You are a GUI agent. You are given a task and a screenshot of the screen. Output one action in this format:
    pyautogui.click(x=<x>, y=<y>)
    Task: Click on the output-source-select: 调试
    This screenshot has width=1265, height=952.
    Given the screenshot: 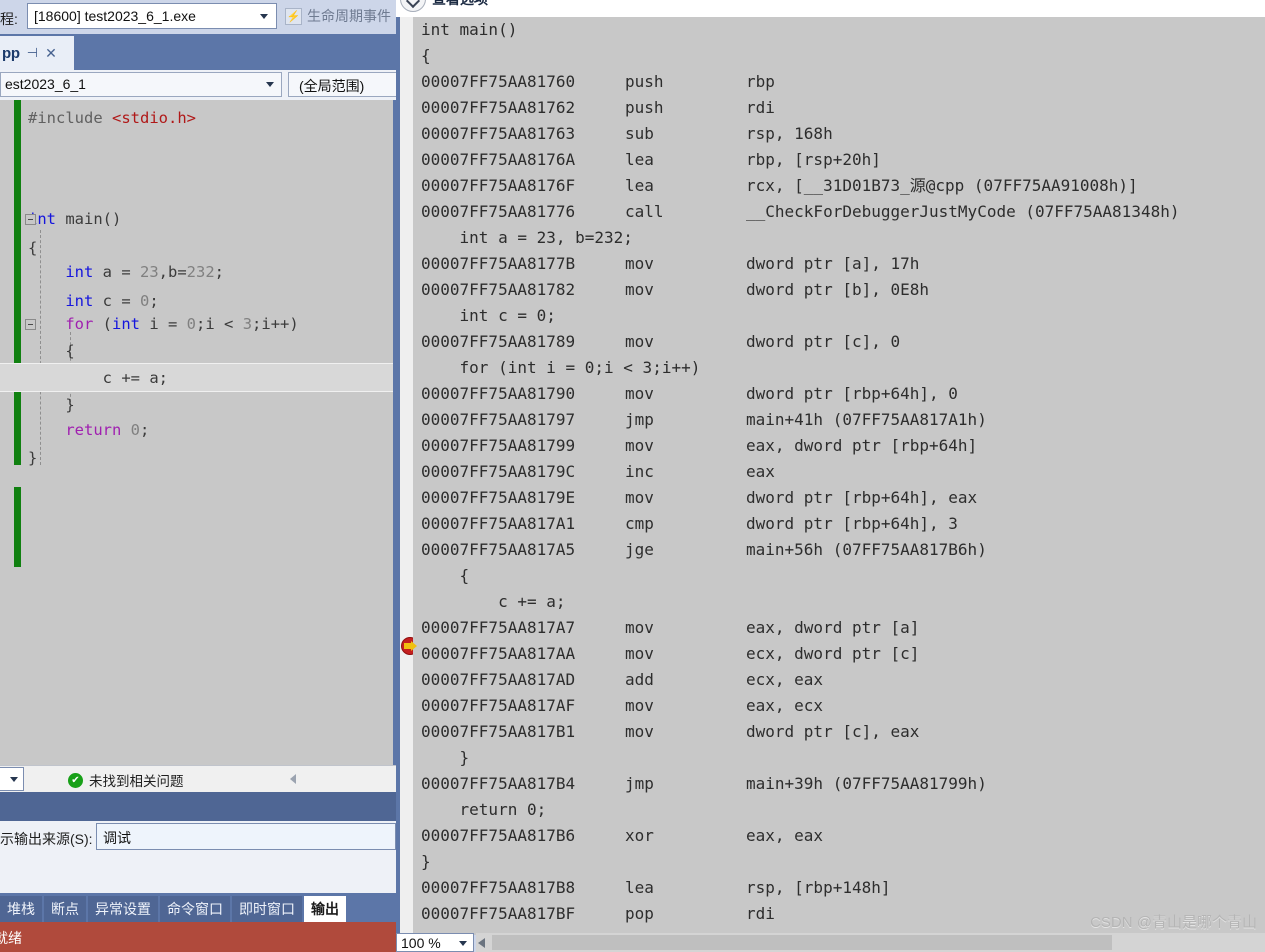 What is the action you would take?
    pyautogui.click(x=246, y=836)
    